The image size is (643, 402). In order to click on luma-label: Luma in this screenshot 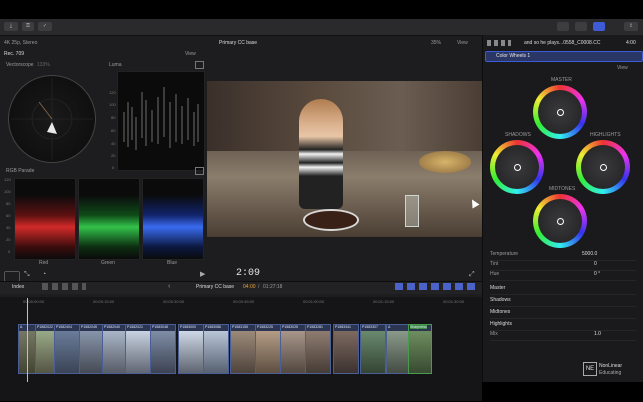, I will do `click(115, 65)`.